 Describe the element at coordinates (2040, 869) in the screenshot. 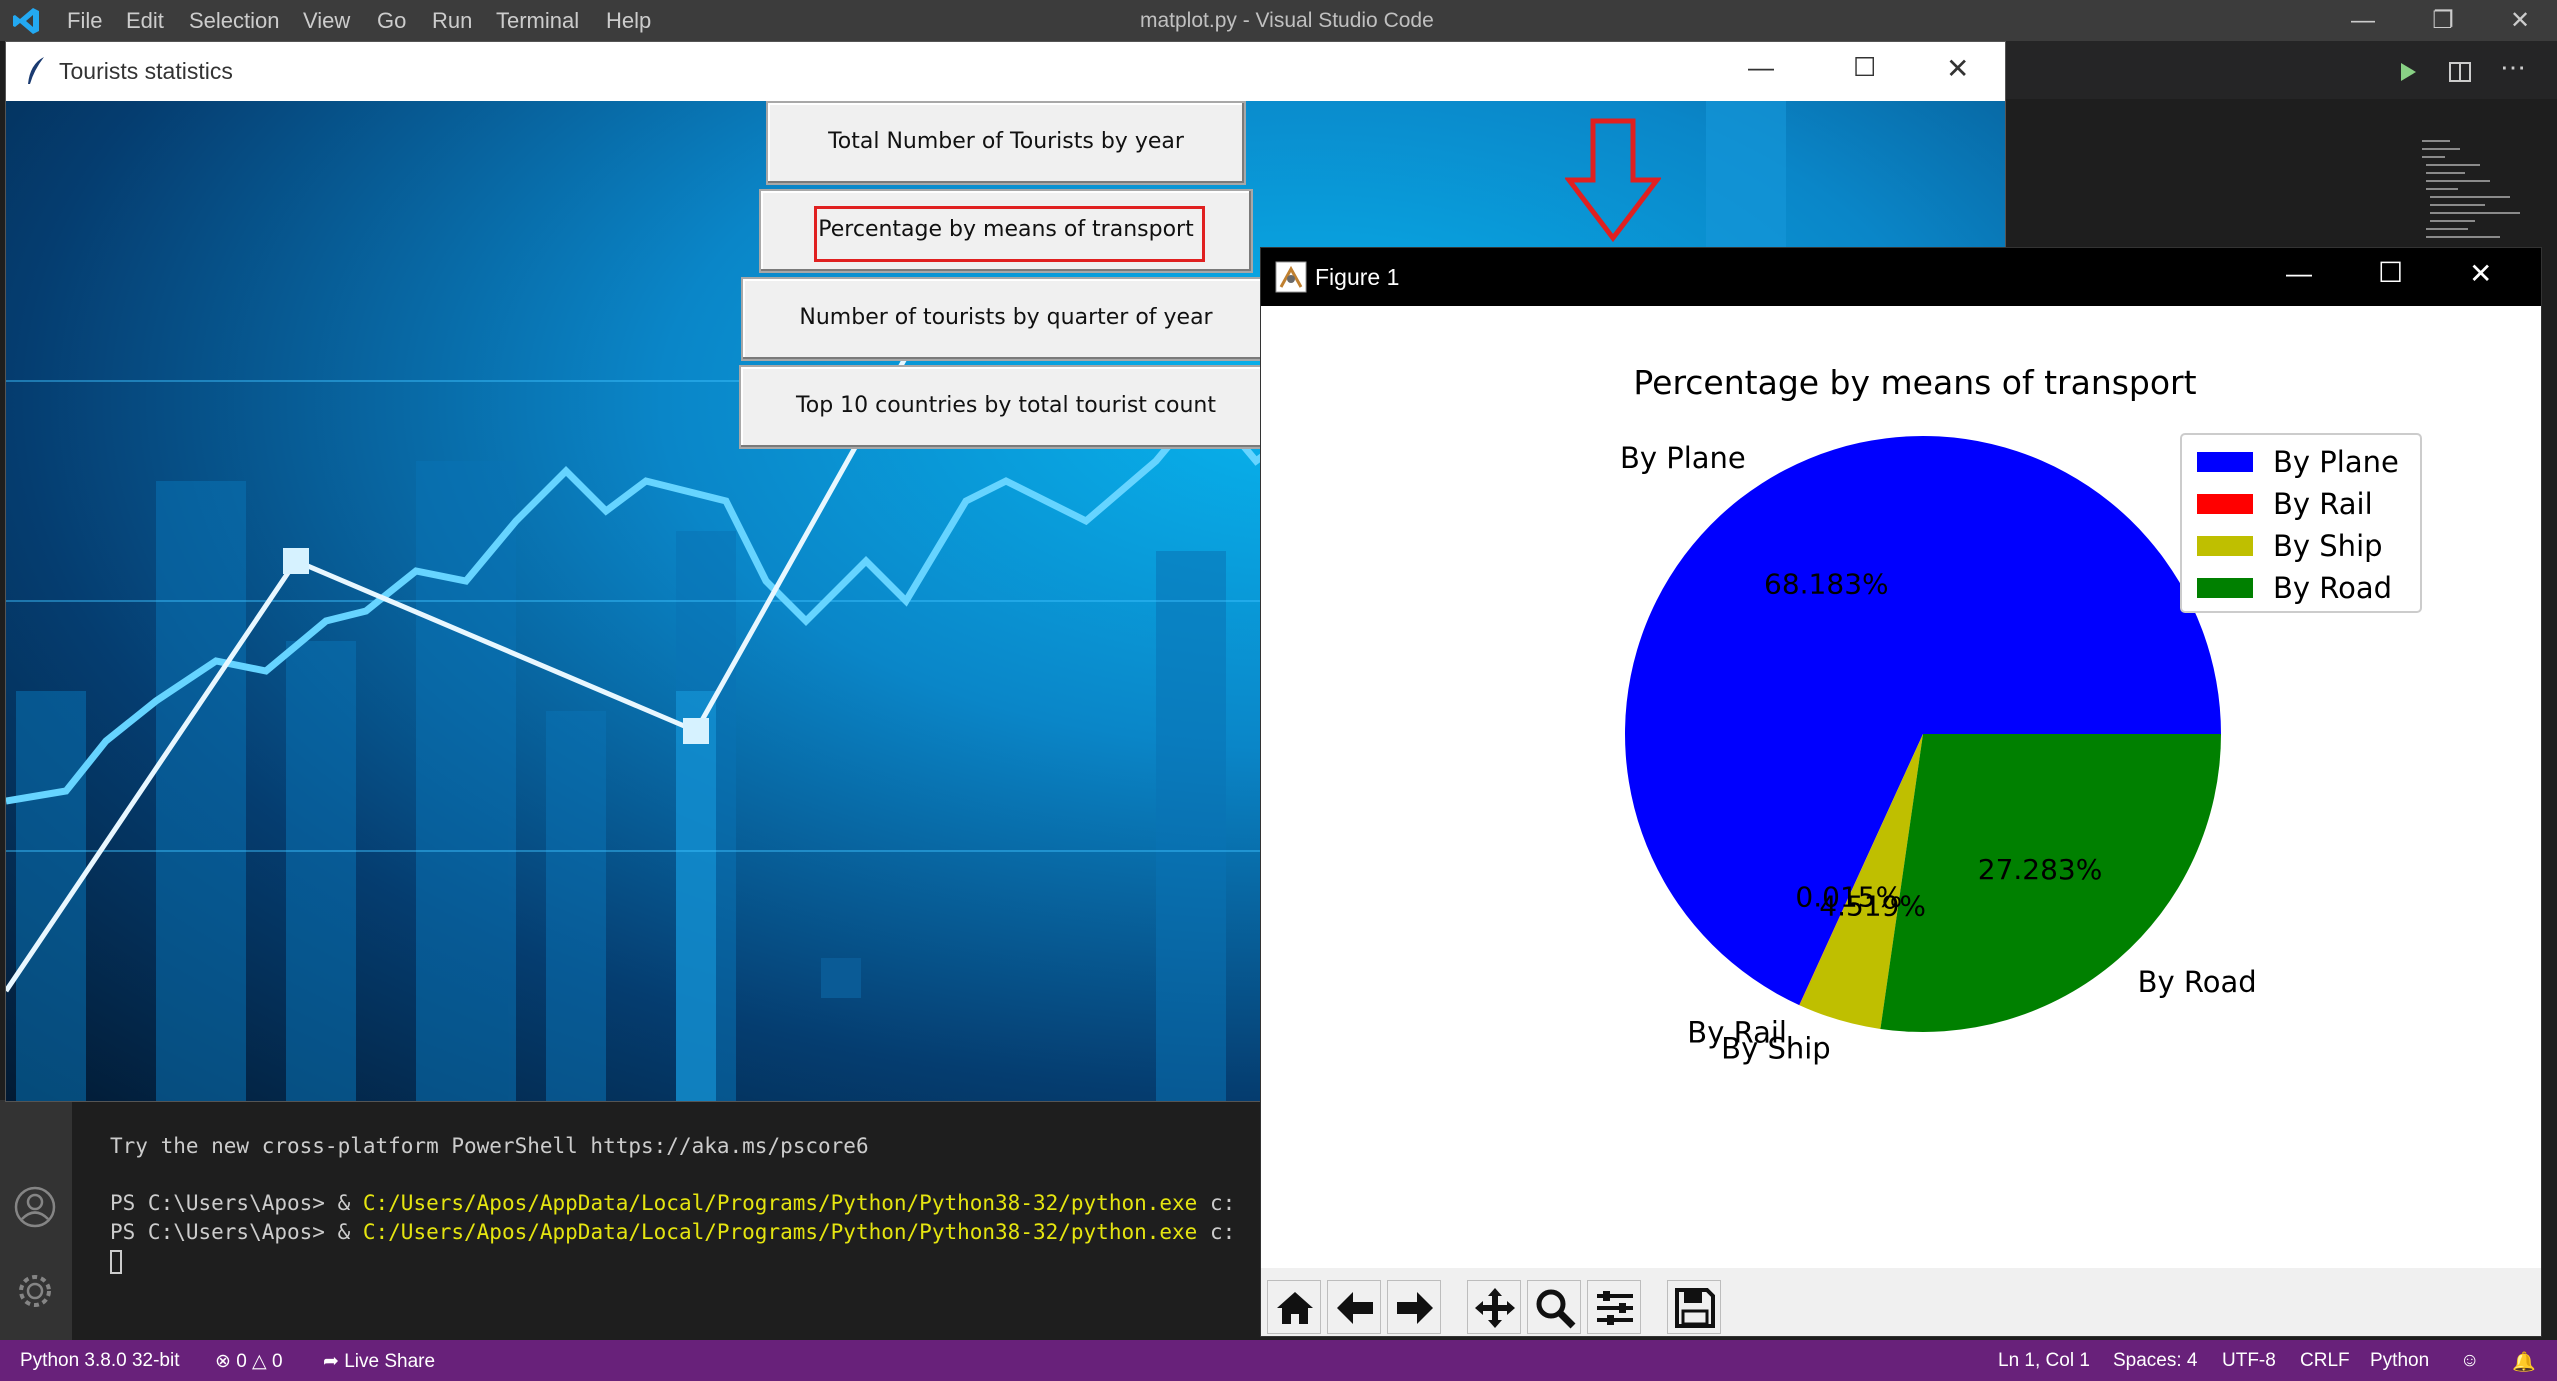

I see `slice-percent-label: 27.283%` at that location.